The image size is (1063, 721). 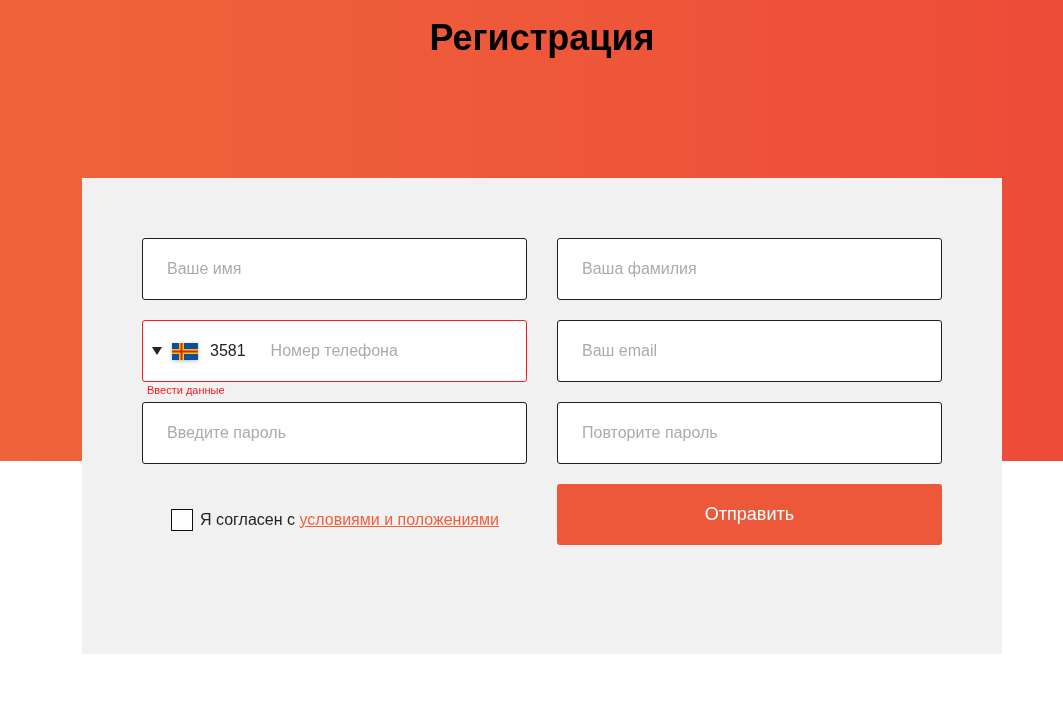 What do you see at coordinates (228, 351) in the screenshot?
I see `dial-code: 3581` at bounding box center [228, 351].